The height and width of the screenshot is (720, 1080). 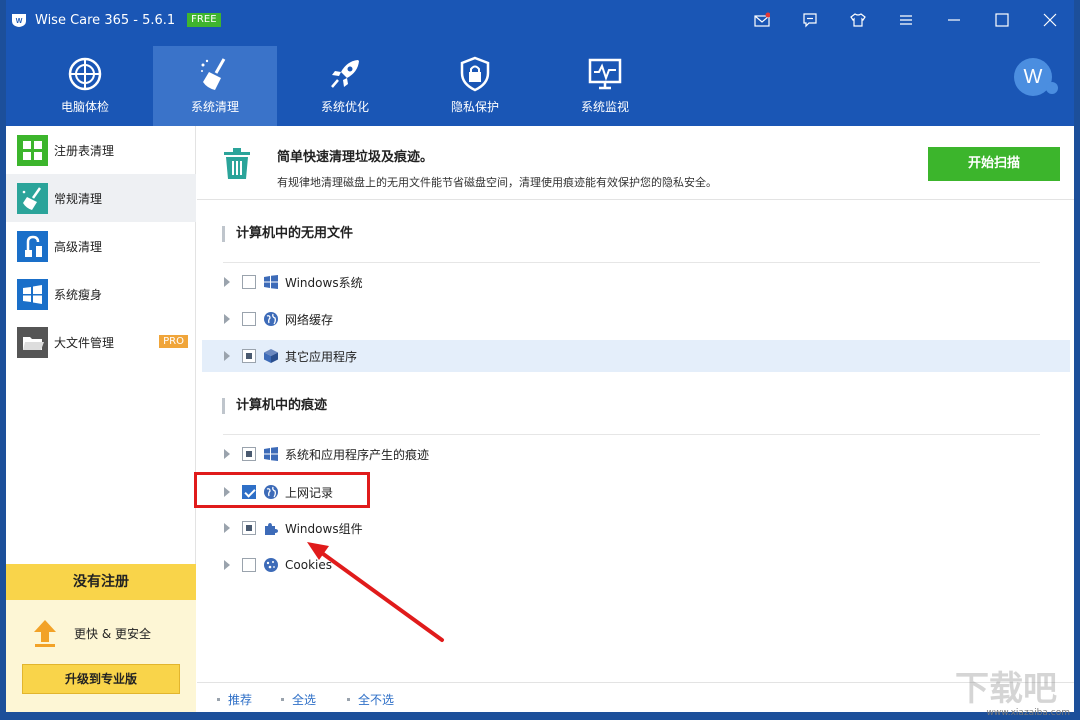 I want to click on sidebar-item-slim: 系统瘦身, so click(x=101, y=294).